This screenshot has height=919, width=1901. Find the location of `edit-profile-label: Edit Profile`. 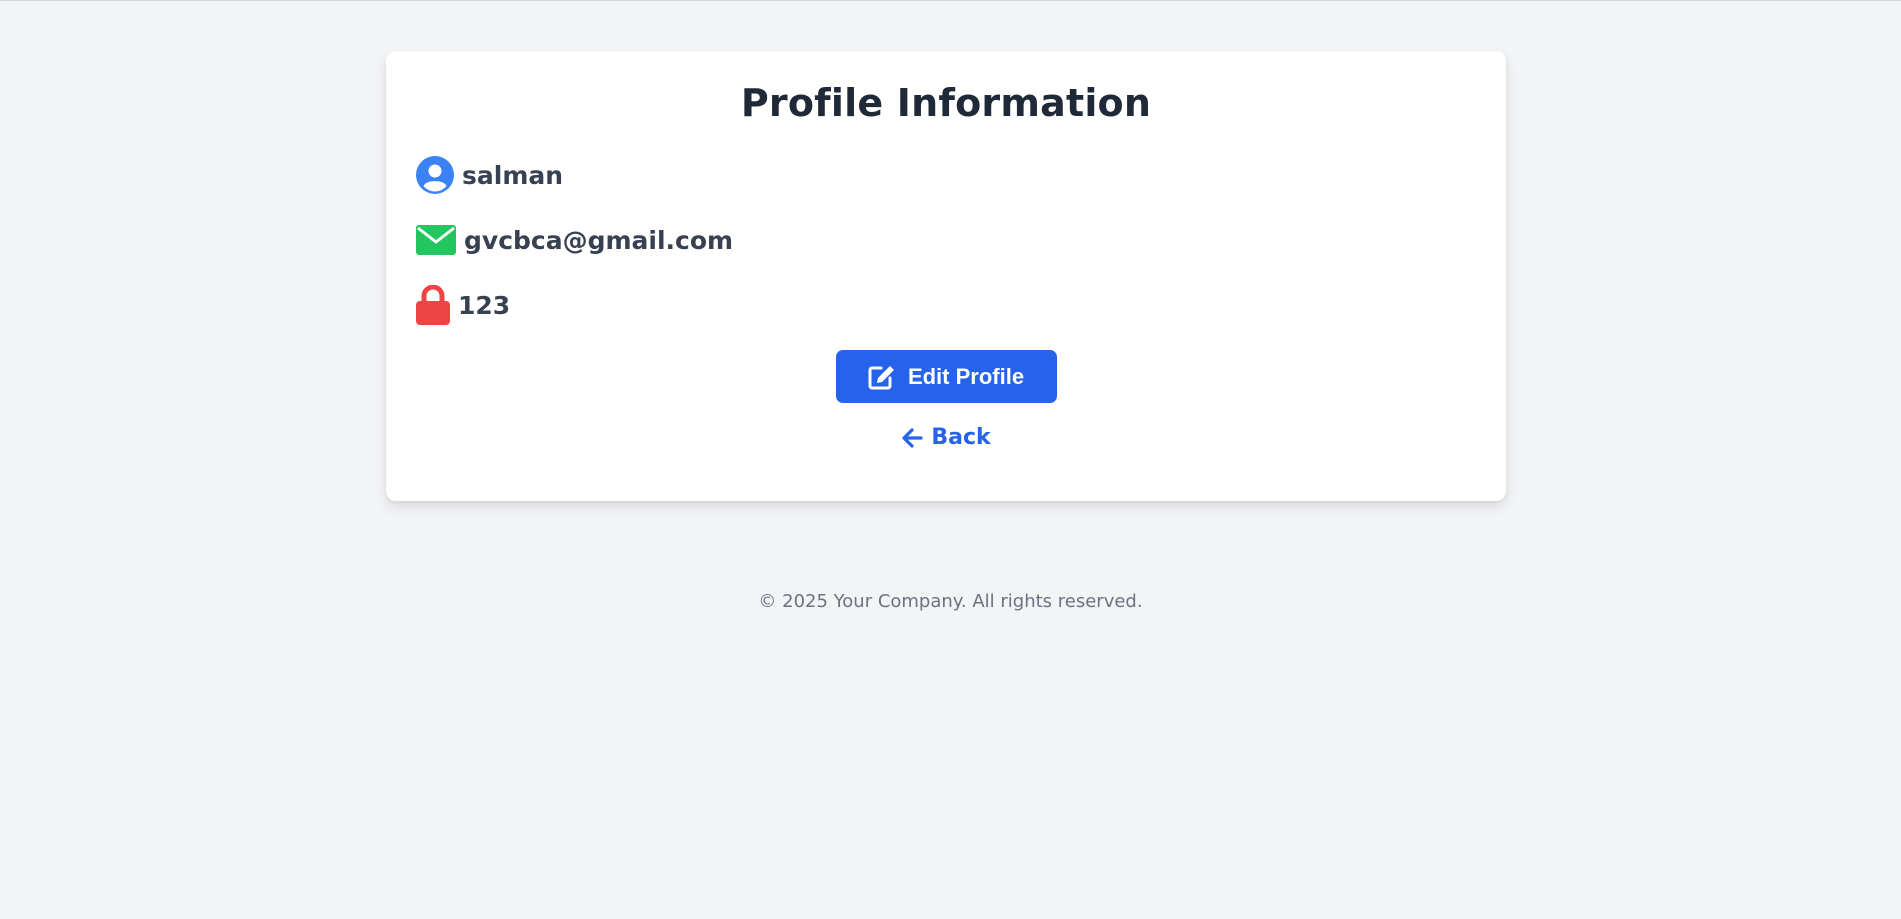

edit-profile-label: Edit Profile is located at coordinates (966, 376).